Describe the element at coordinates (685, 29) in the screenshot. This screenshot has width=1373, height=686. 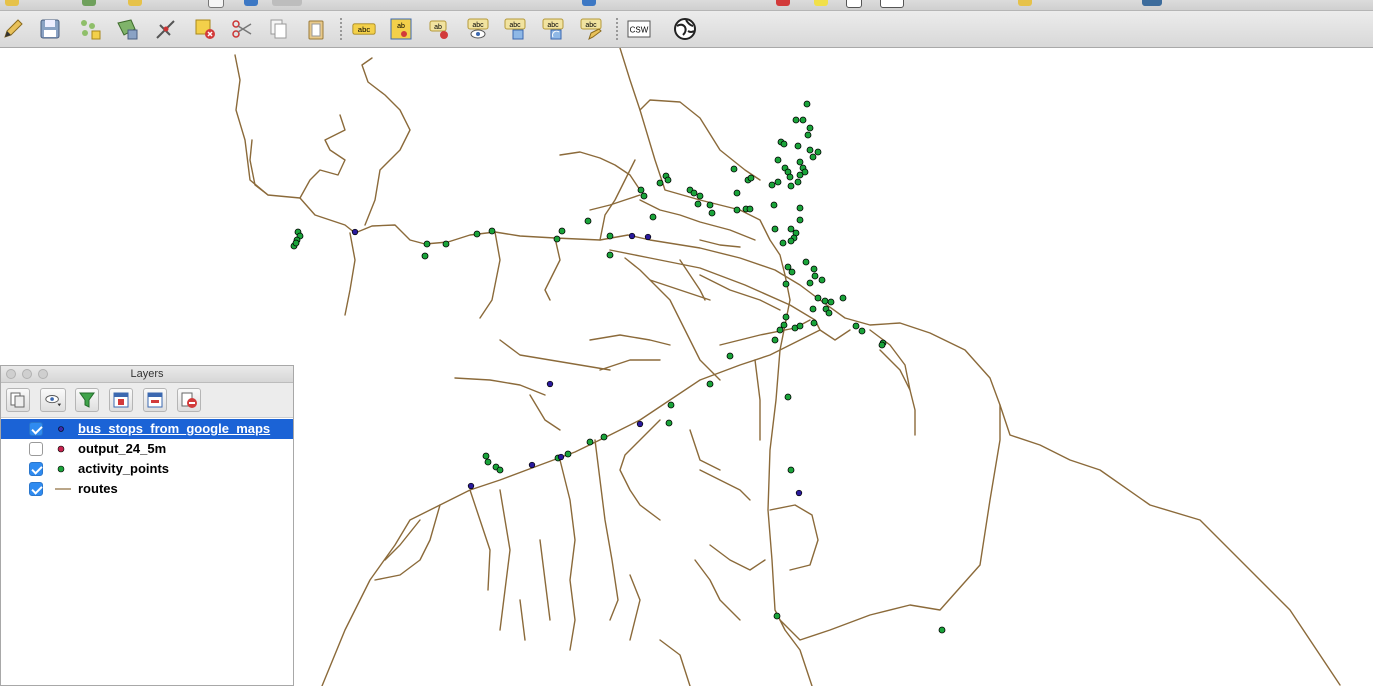
I see `globe-geocoding-icon` at that location.